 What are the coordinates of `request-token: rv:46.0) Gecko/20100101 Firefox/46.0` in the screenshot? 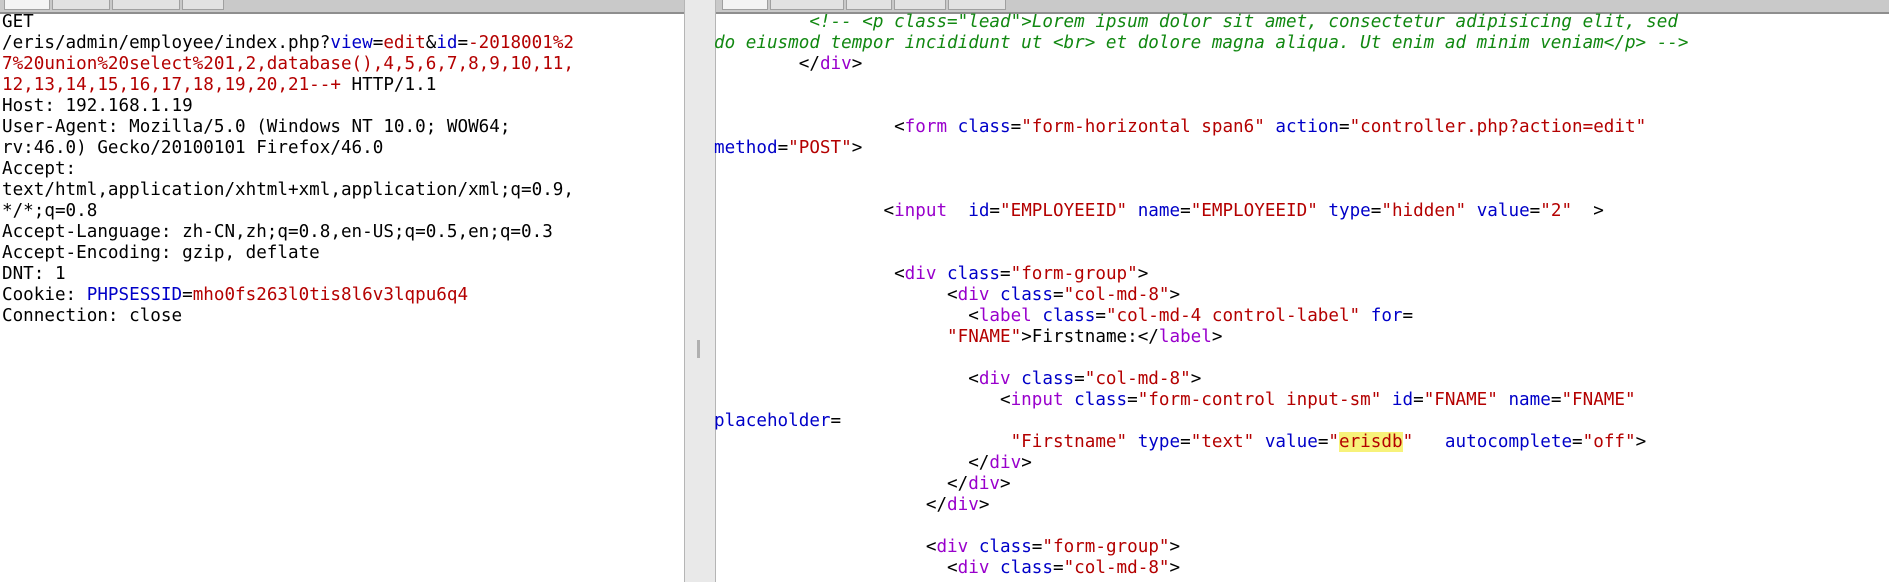 It's located at (193, 148).